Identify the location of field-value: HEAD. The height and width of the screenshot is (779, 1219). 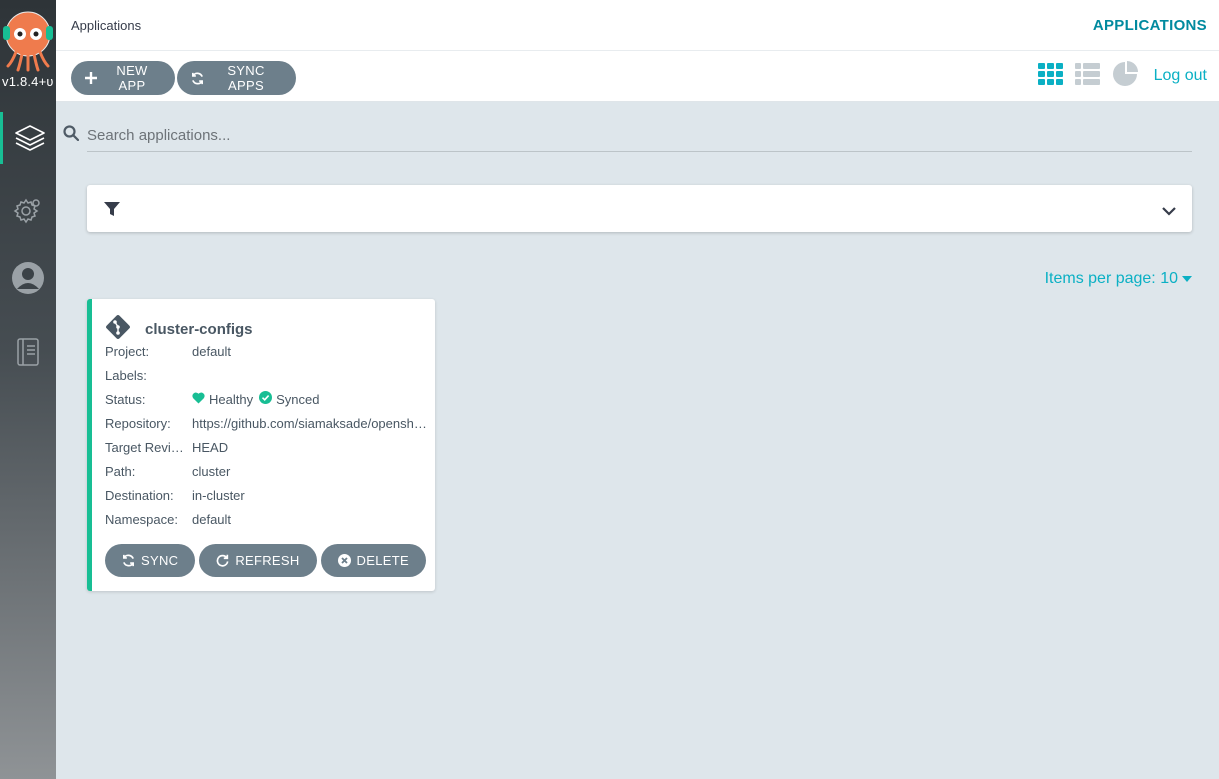
(210, 447).